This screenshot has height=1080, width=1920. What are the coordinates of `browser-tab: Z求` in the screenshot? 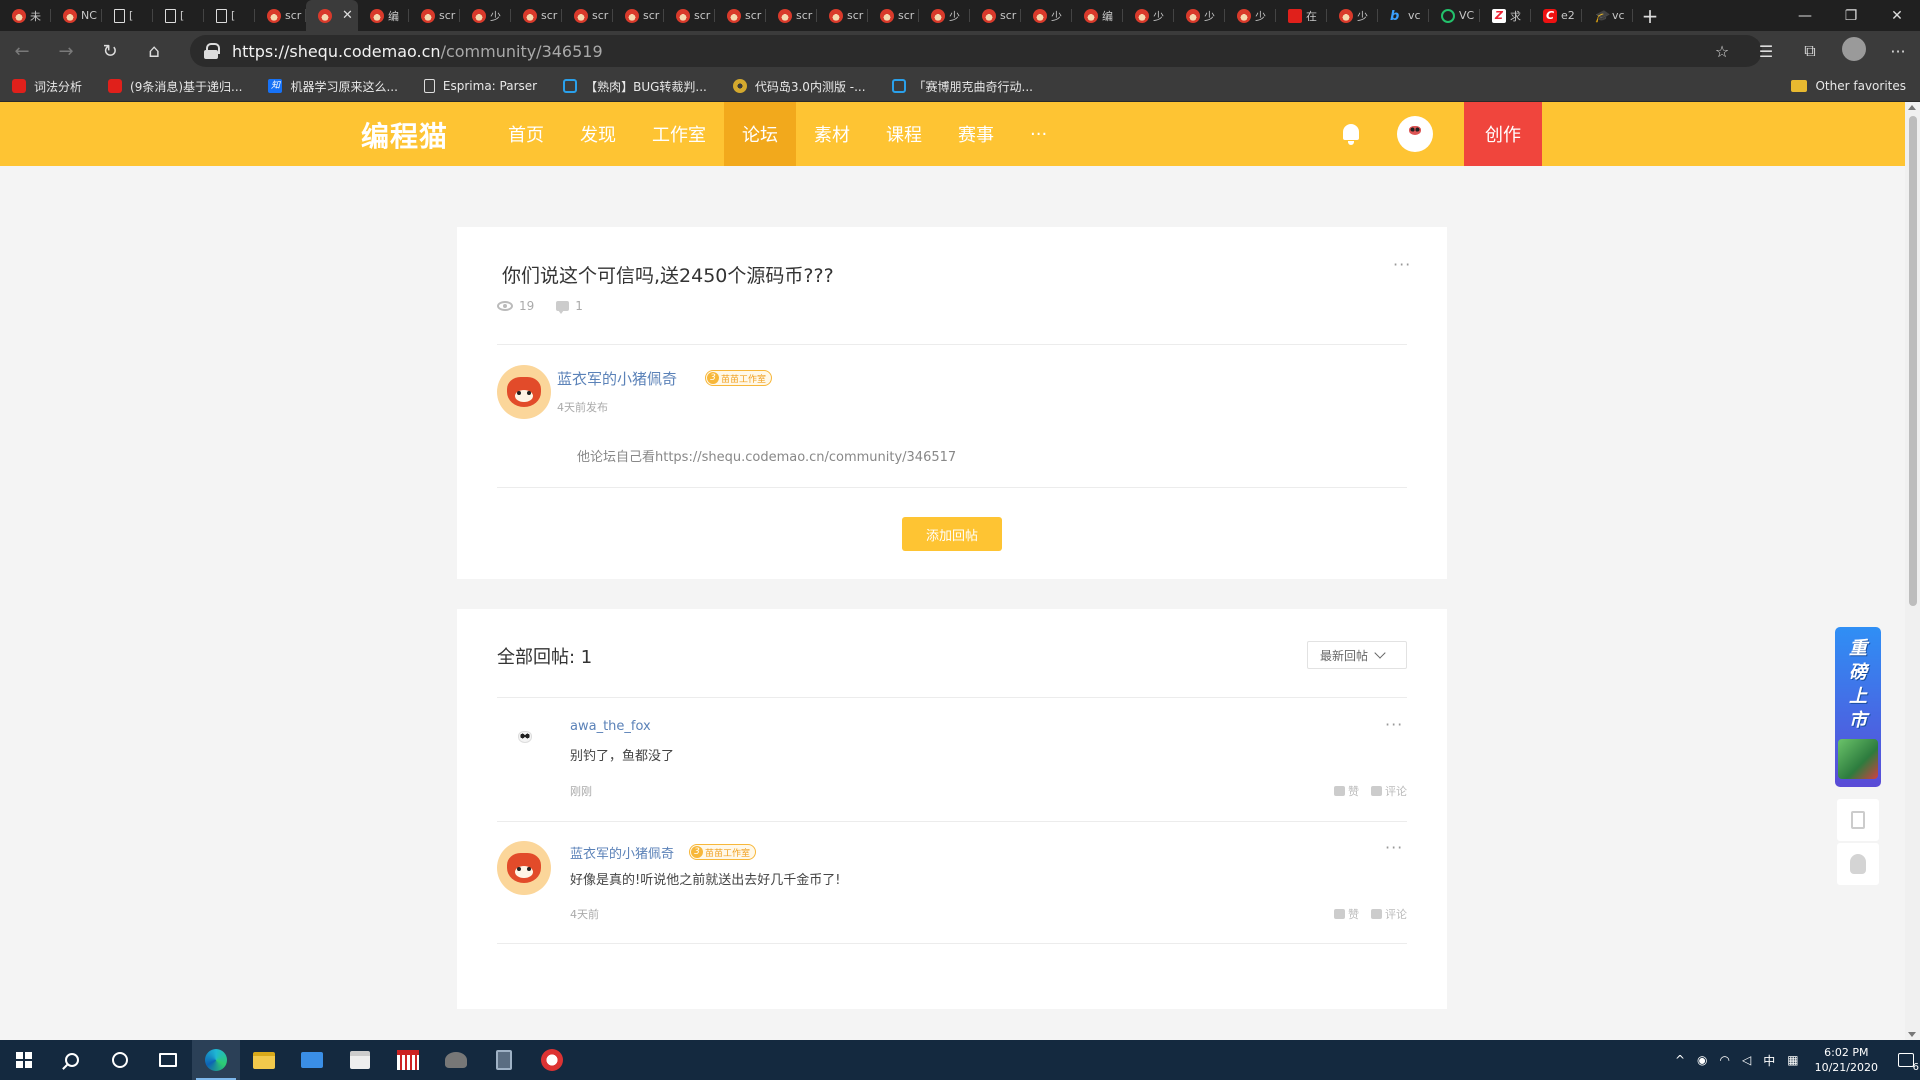 It's located at (1505, 15).